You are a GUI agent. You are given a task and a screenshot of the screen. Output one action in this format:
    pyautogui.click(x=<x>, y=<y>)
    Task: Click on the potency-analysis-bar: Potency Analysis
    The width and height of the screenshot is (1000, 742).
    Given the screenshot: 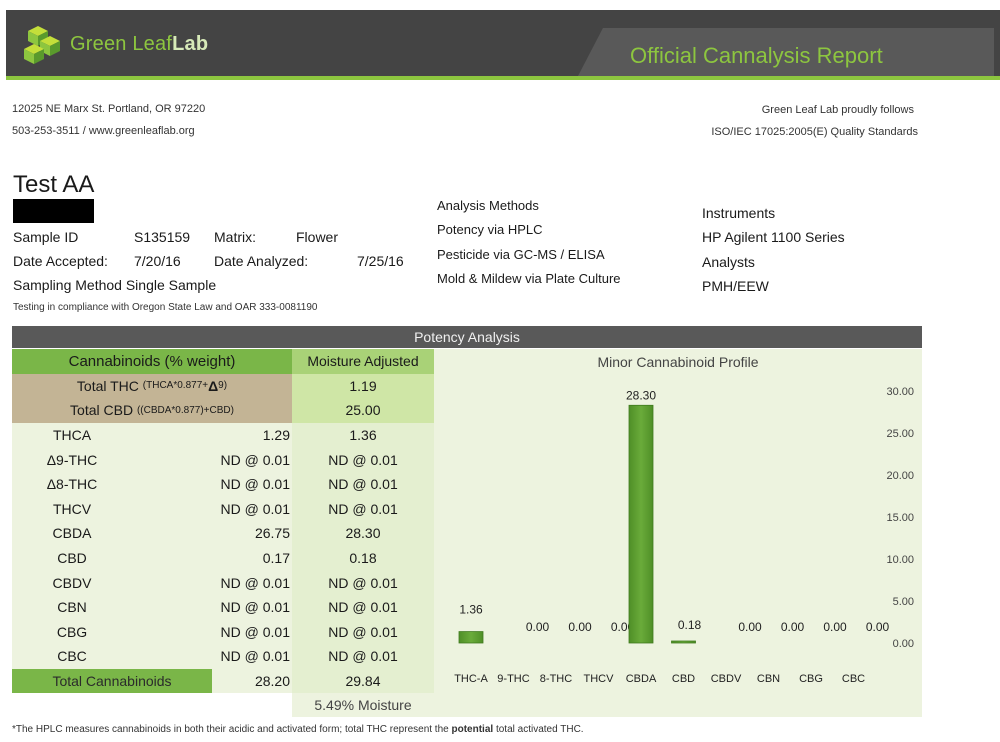 What is the action you would take?
    pyautogui.click(x=467, y=337)
    